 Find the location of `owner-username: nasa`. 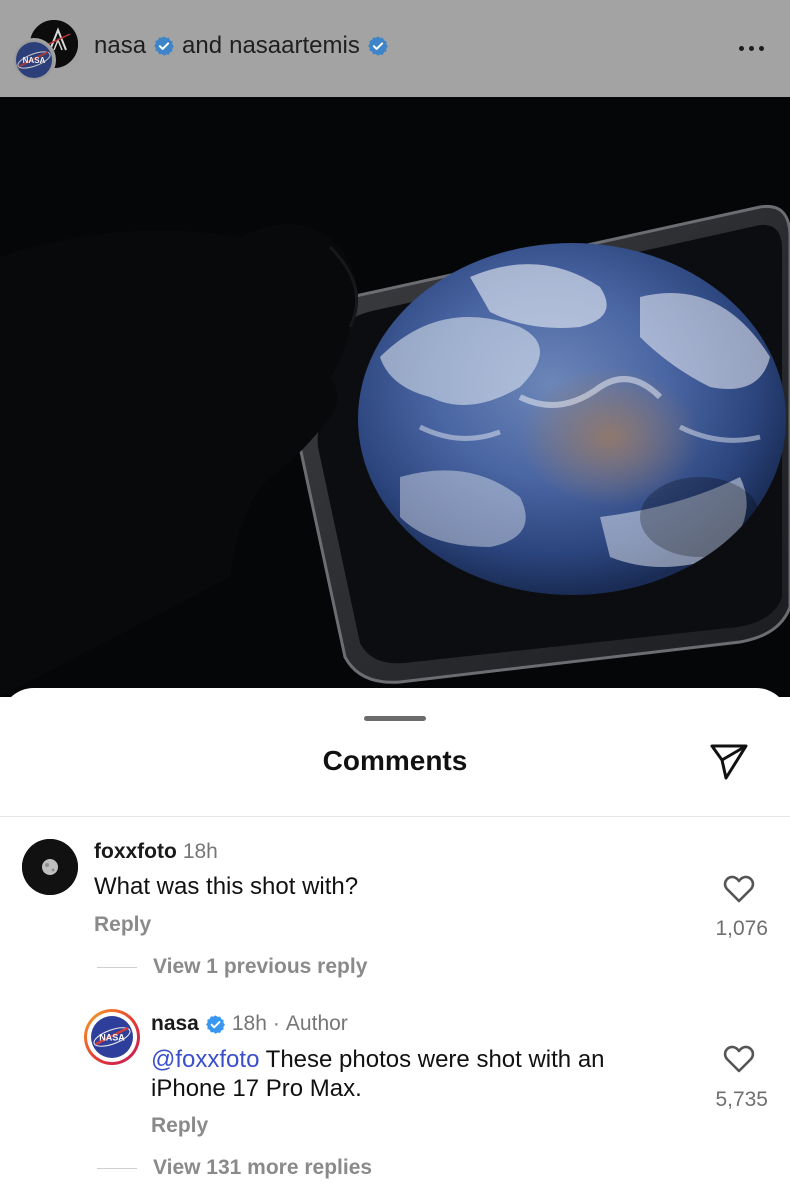

owner-username: nasa is located at coordinates (120, 46).